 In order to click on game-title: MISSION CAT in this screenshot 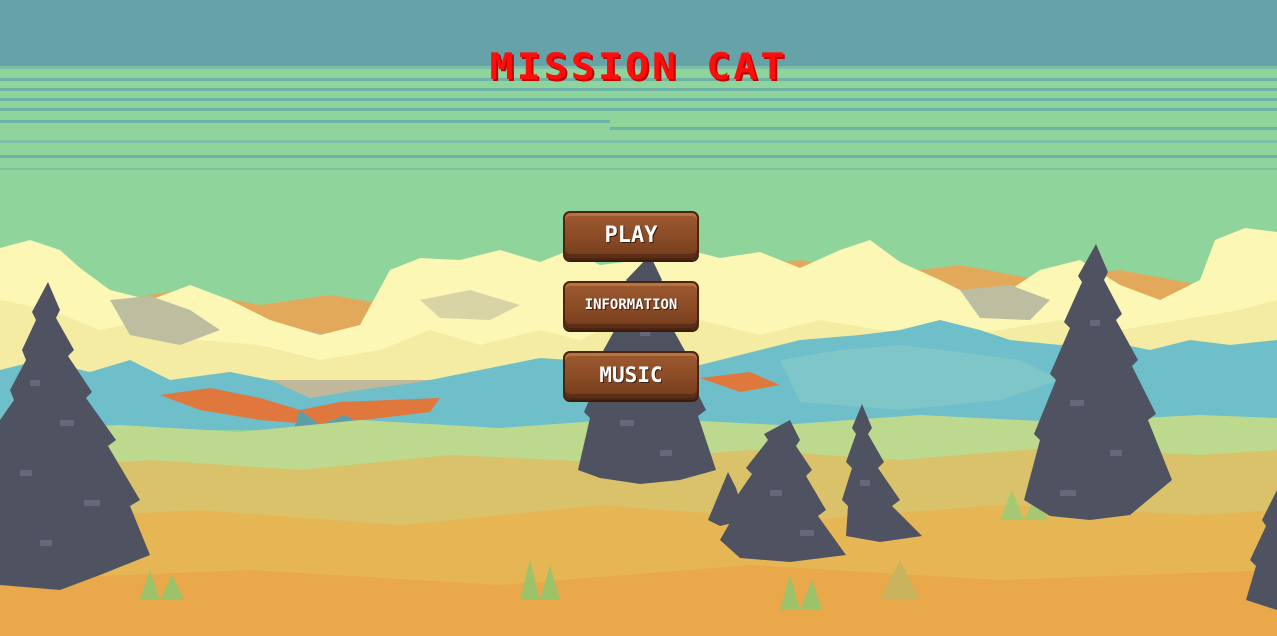, I will do `click(638, 67)`.